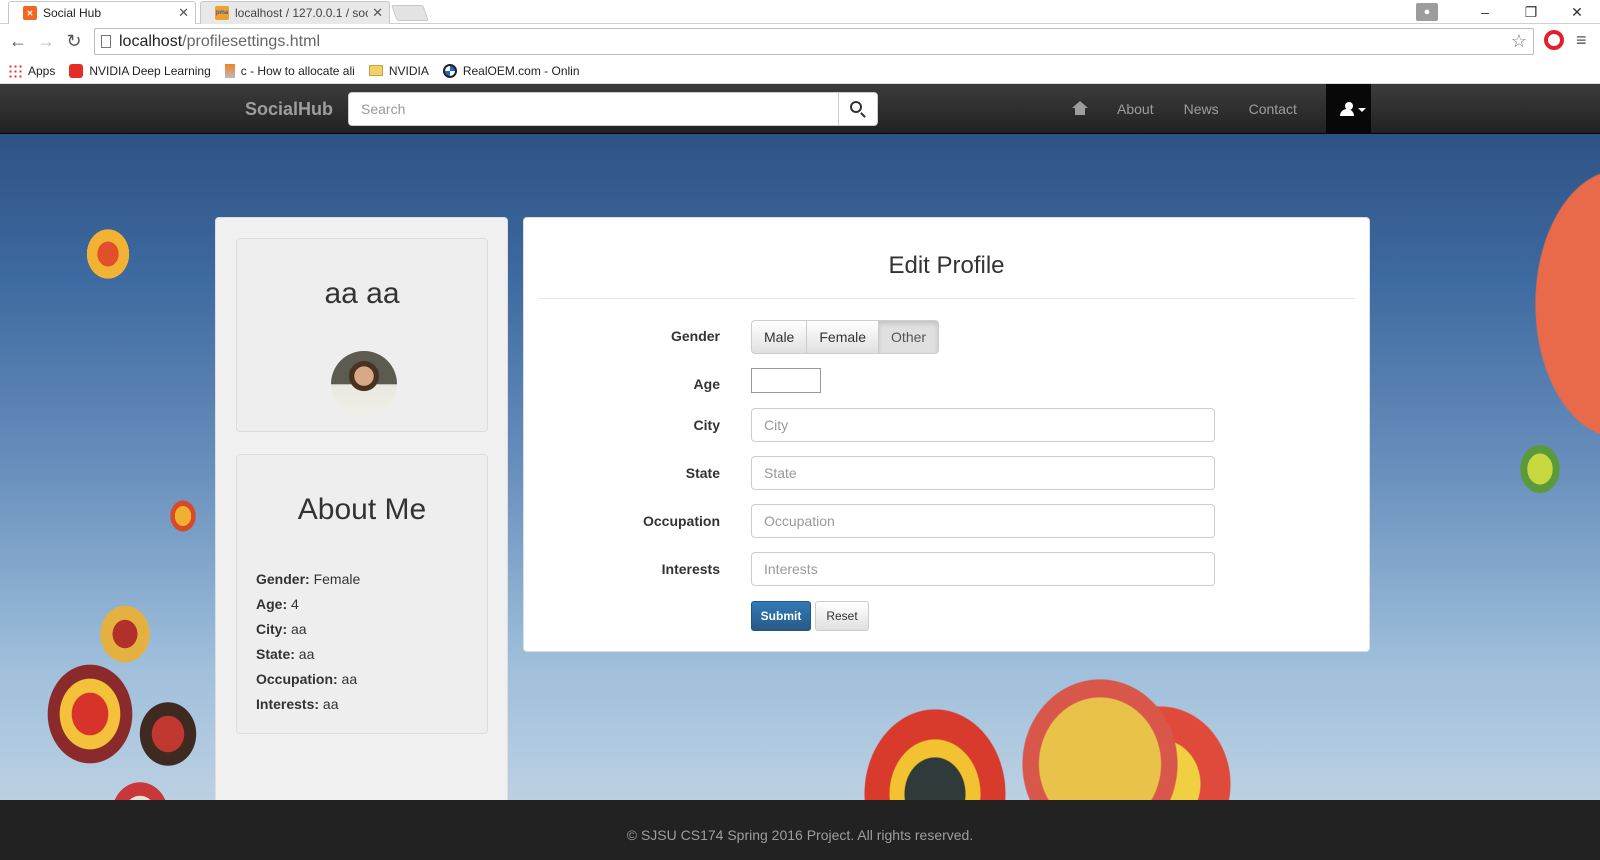  What do you see at coordinates (251, 41) in the screenshot?
I see `url-path: /profilesettings.html` at bounding box center [251, 41].